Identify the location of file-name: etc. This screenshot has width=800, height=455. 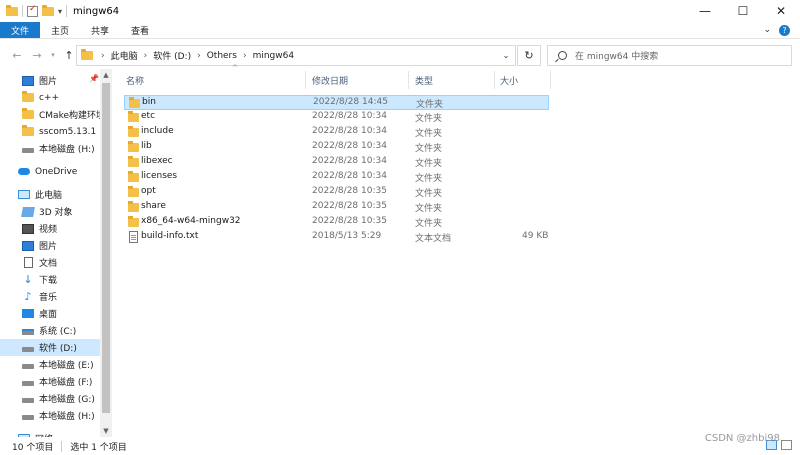
(148, 116).